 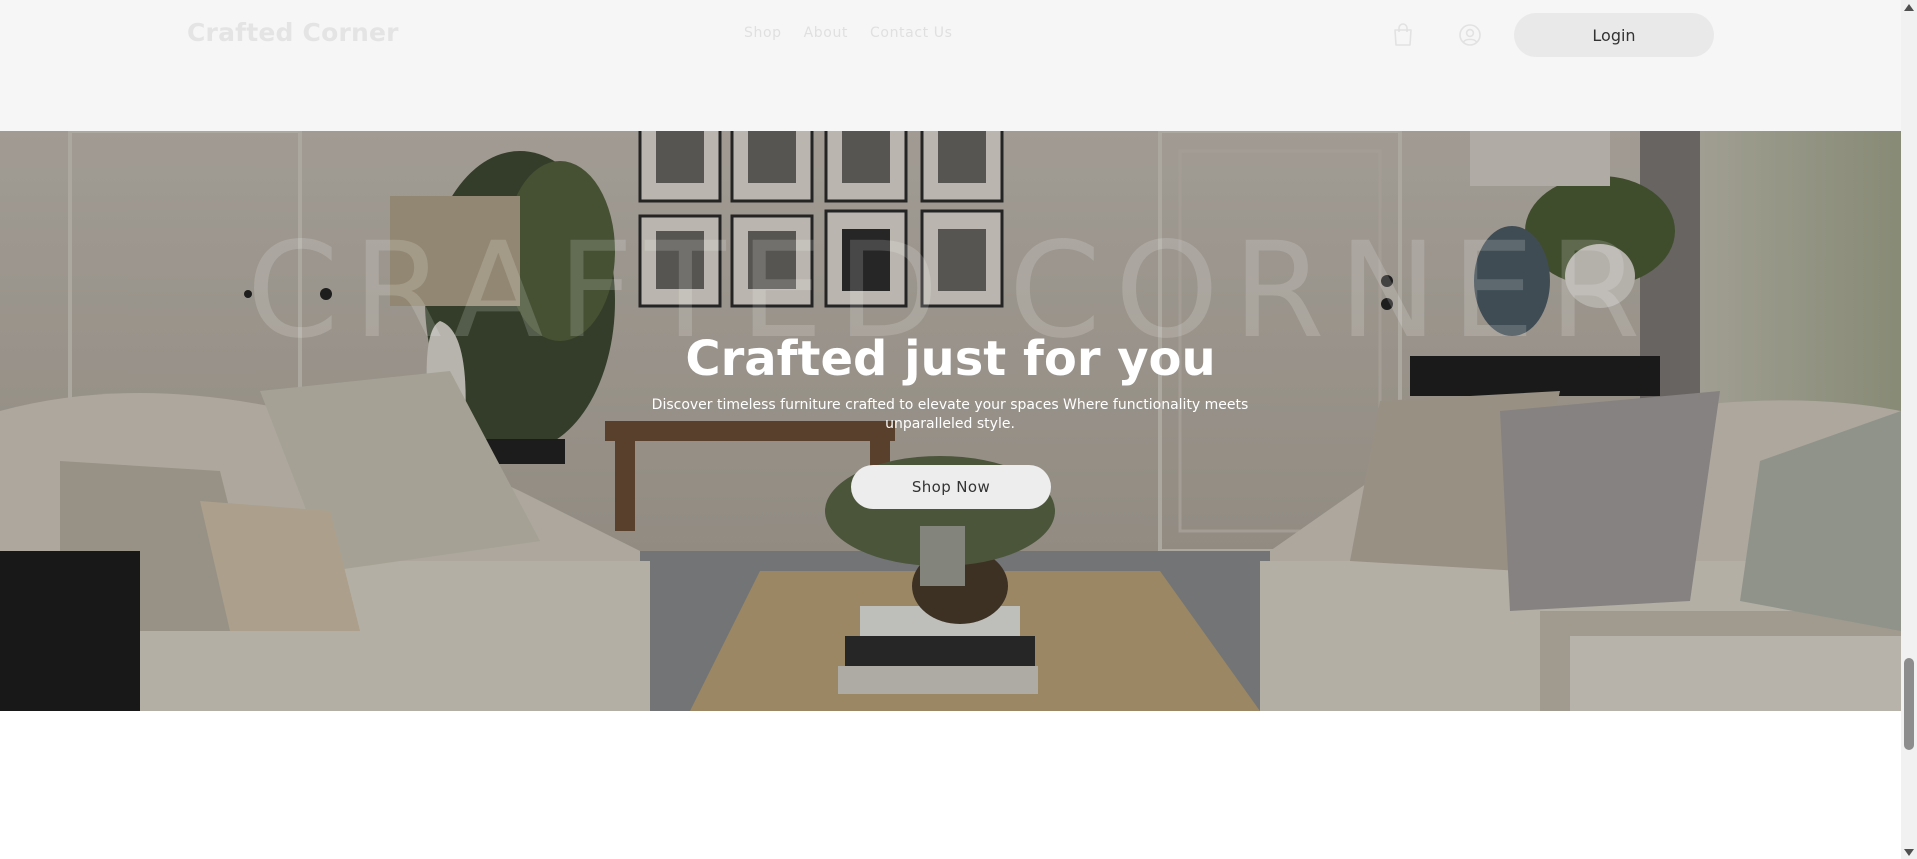 I want to click on cart-button, so click(x=1403, y=35).